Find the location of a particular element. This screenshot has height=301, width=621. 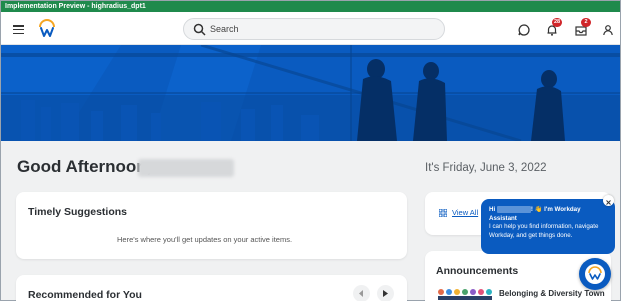

next-button is located at coordinates (385, 293).